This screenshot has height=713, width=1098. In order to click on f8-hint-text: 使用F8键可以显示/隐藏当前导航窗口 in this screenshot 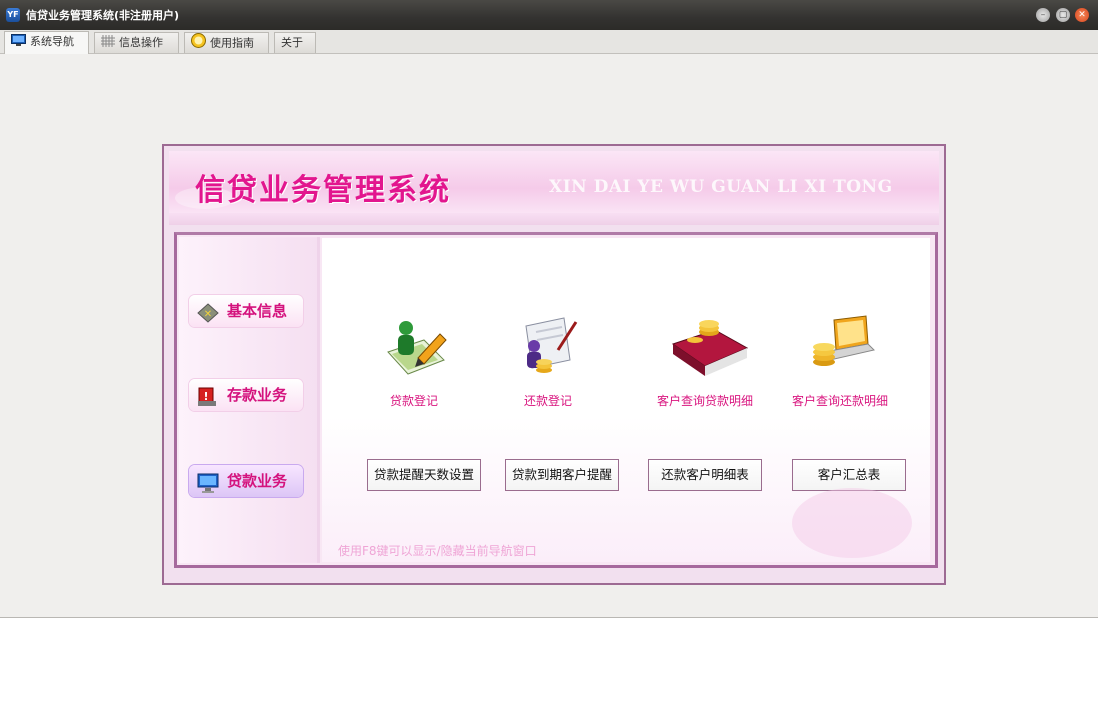, I will do `click(437, 551)`.